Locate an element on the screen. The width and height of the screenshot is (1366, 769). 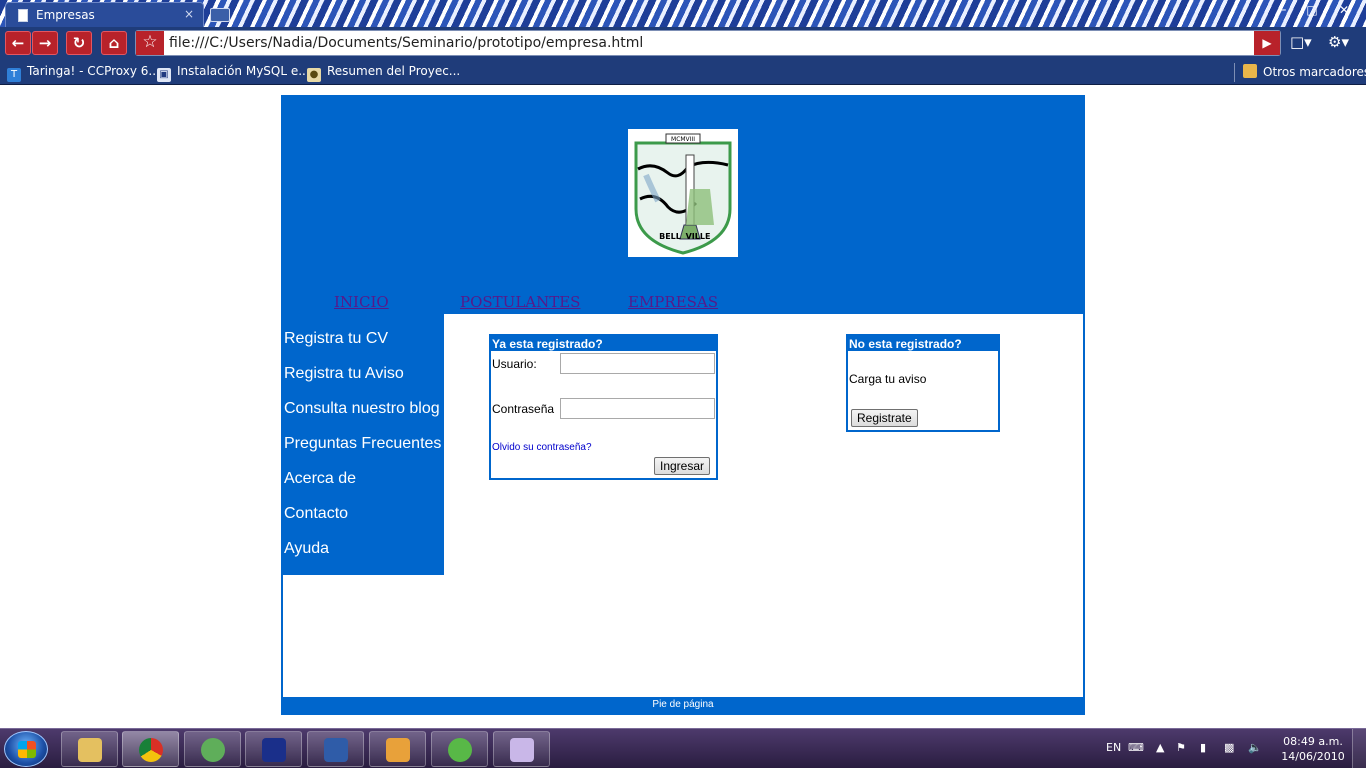
username-label: Usuario: is located at coordinates (514, 364).